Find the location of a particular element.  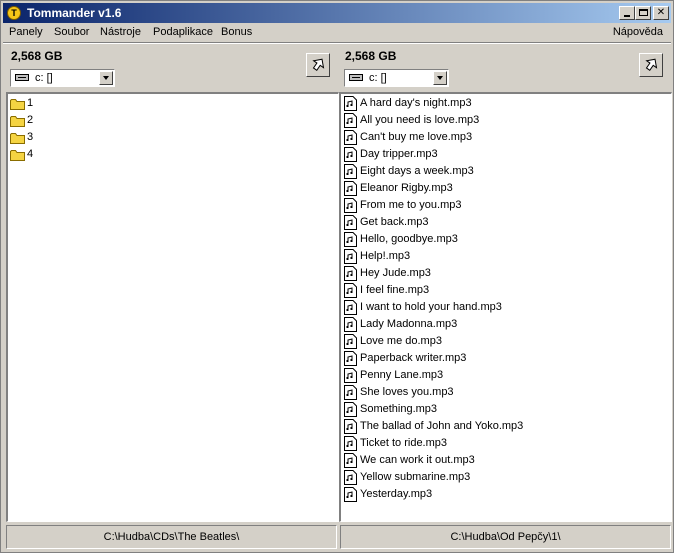

maximize-button is located at coordinates (643, 13).